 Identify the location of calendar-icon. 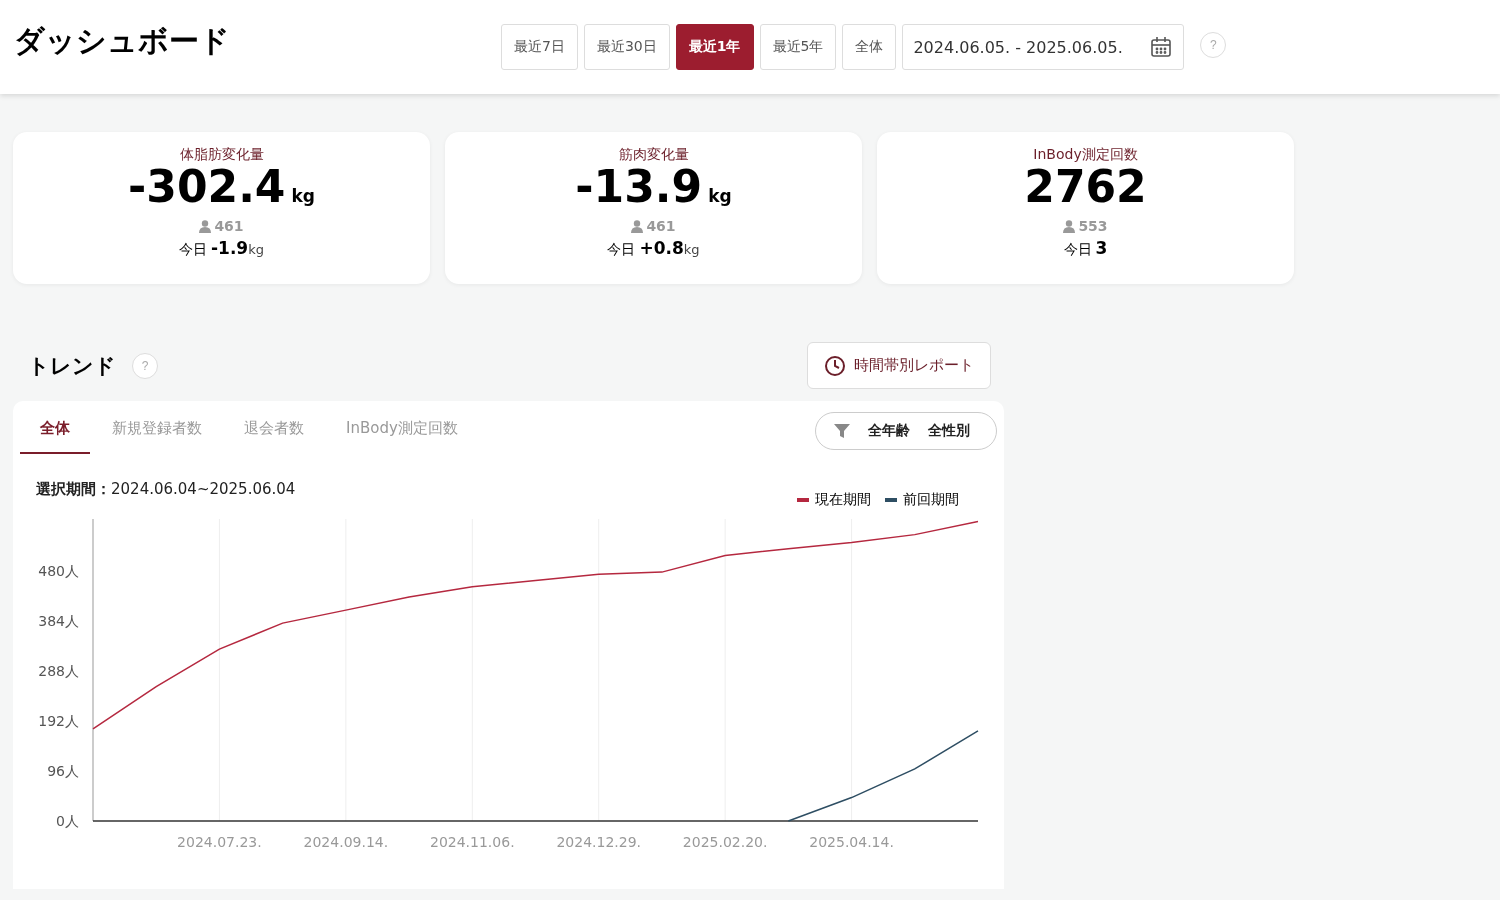
(1161, 47).